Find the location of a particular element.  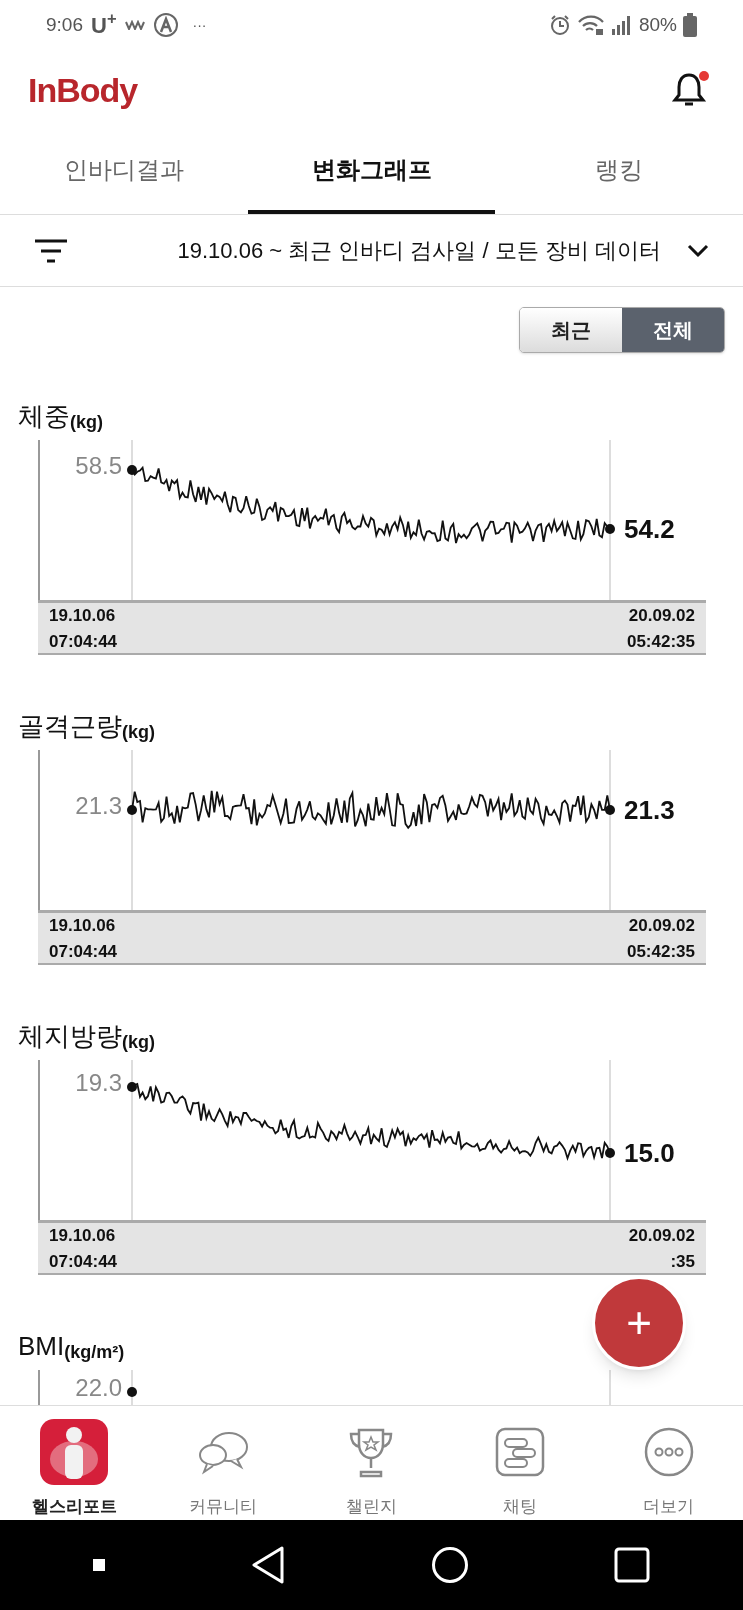

battery-icon is located at coordinates (690, 25).